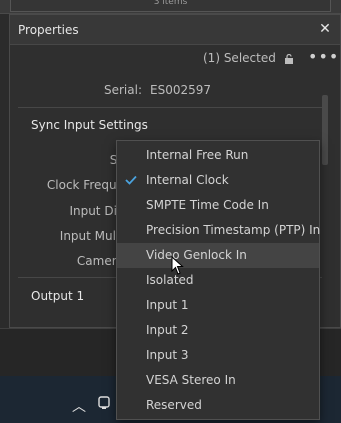 The width and height of the screenshot is (341, 423). Describe the element at coordinates (170, 107) in the screenshot. I see `divider` at that location.